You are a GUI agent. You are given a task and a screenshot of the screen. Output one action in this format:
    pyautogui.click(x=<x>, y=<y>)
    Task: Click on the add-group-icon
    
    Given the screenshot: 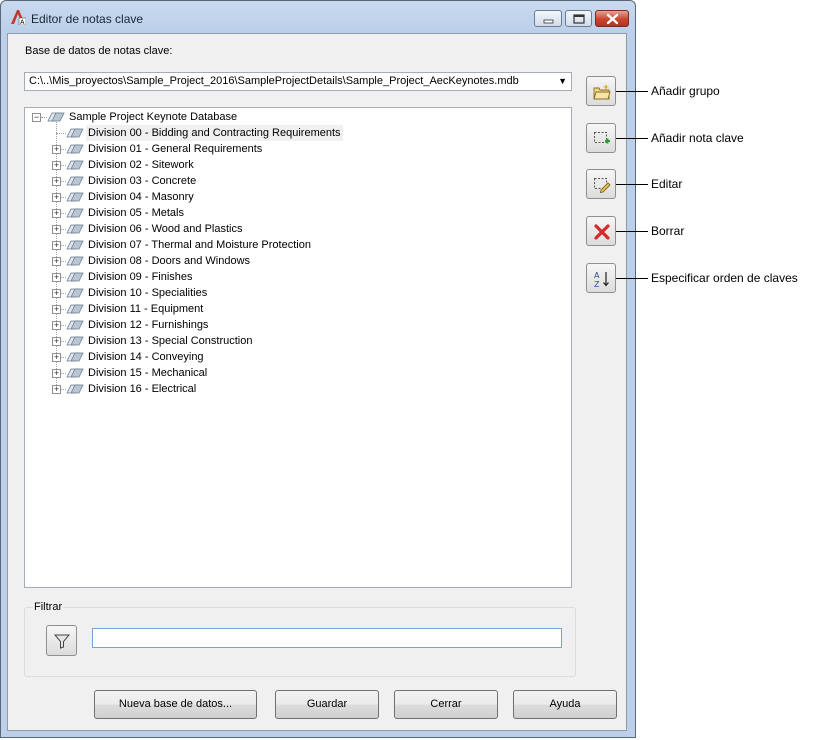 What is the action you would take?
    pyautogui.click(x=602, y=92)
    